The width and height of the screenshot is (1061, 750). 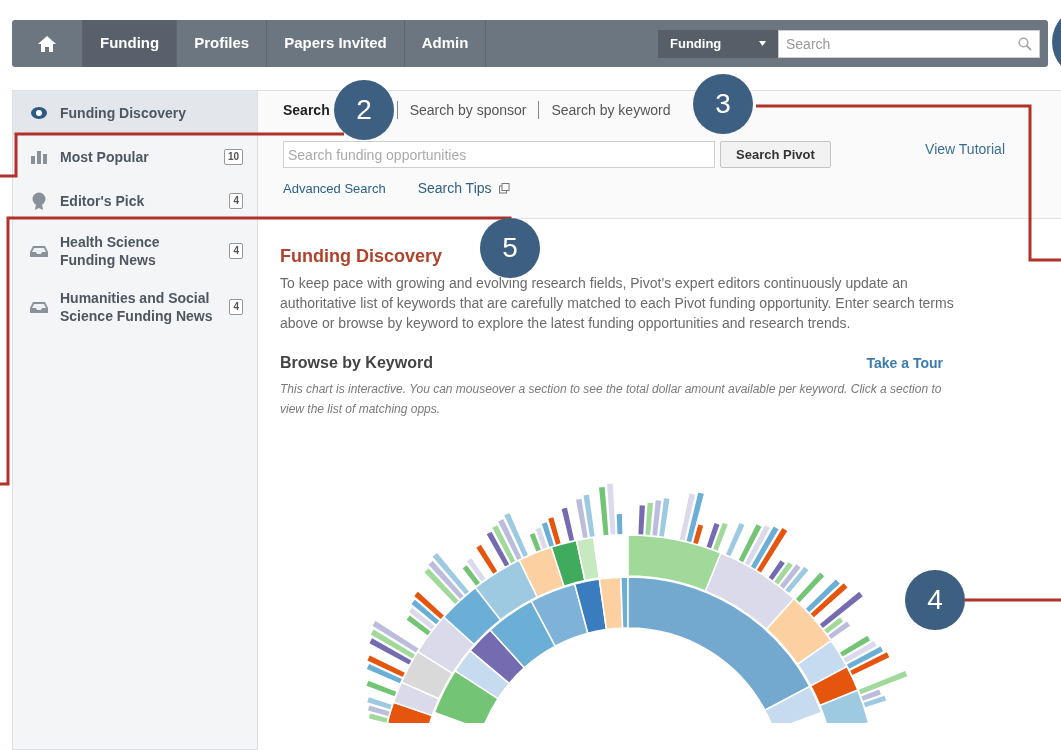 I want to click on count-badge: 4, so click(x=236, y=201).